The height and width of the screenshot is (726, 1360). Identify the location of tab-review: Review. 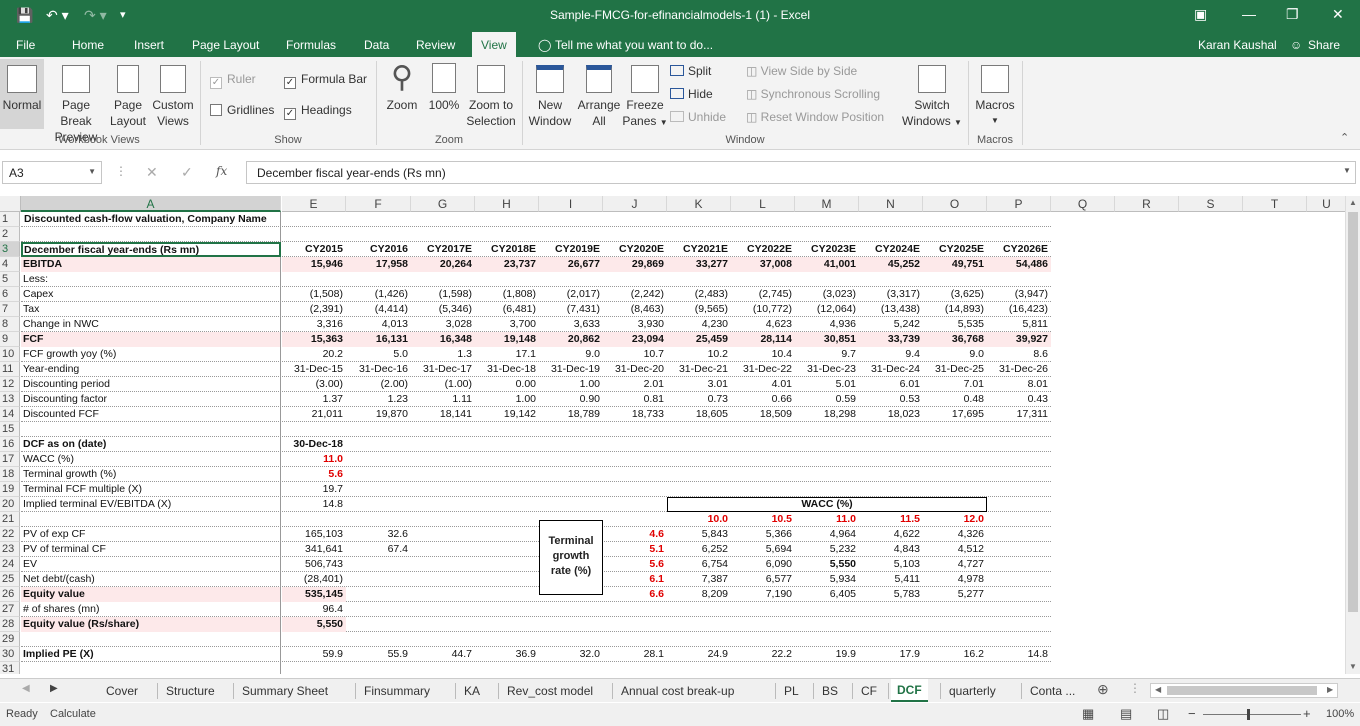
(435, 45).